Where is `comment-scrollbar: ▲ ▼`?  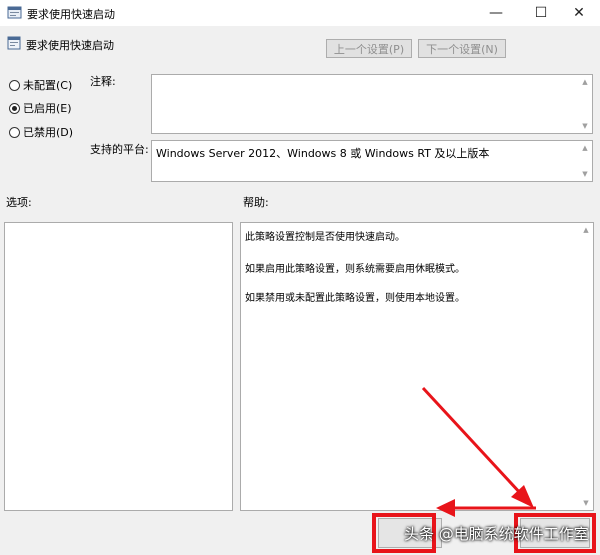
comment-scrollbar: ▲ ▼ is located at coordinates (585, 104).